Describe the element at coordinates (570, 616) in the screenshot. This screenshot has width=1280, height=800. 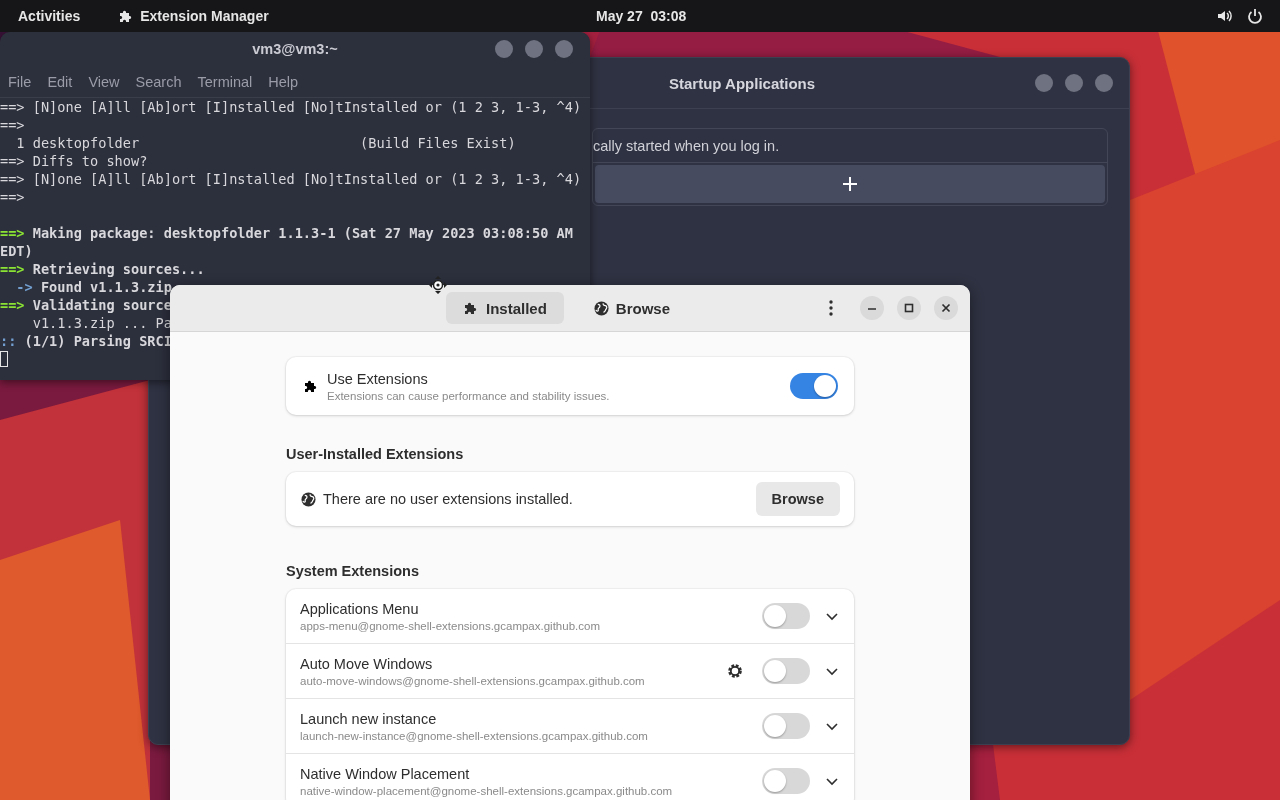
I see `extension-row: Applications Menu apps-menu@gnome-shell-extensions.gcampax.github.com` at that location.